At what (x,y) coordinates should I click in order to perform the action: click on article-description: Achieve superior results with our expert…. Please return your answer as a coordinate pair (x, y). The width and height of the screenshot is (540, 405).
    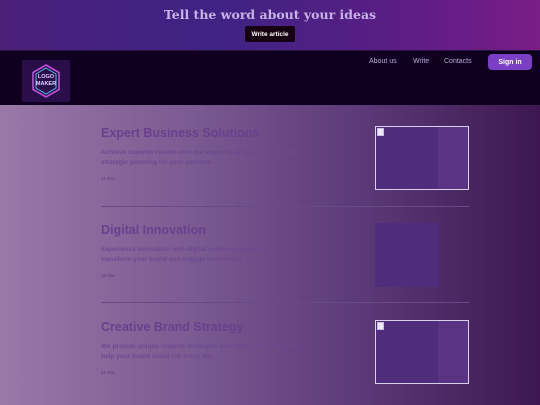
    Looking at the image, I should click on (200, 157).